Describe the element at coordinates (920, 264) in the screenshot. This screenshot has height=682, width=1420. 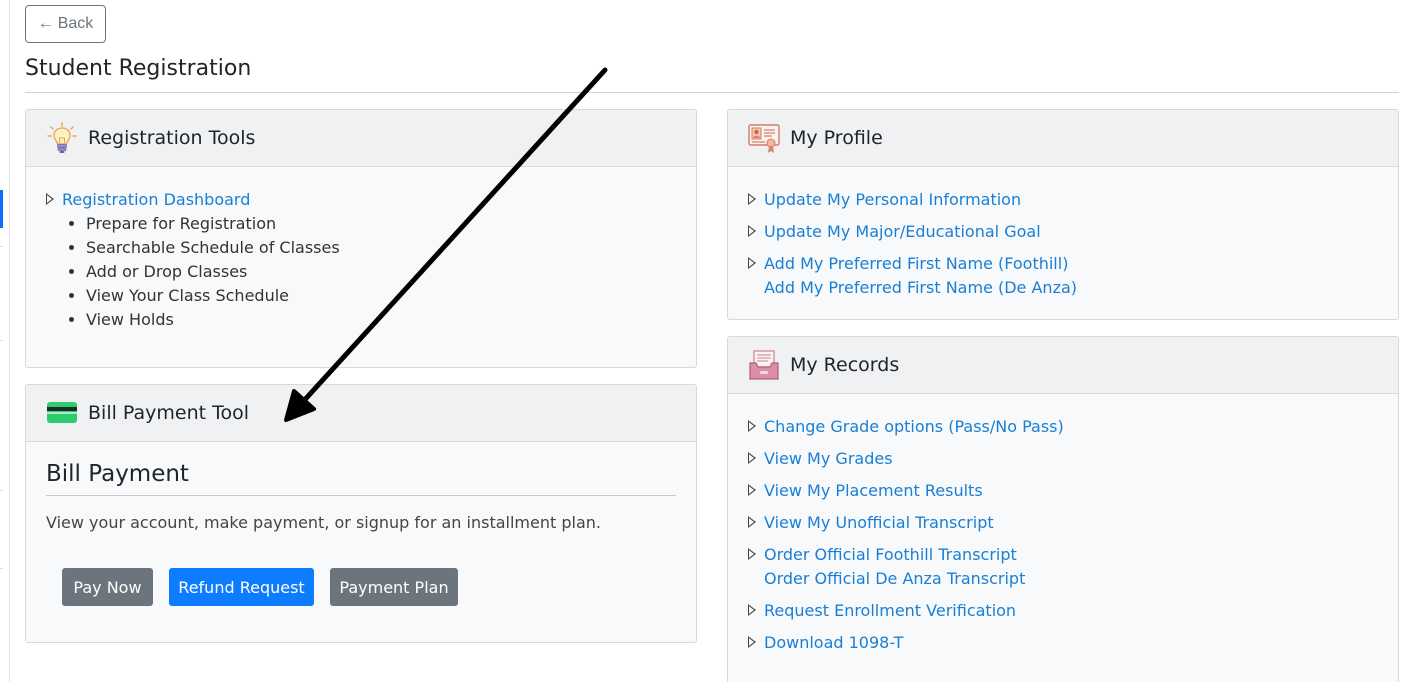
I see `preferred-name-foothill-link: Add My Preferred First Name (Foothill)` at that location.